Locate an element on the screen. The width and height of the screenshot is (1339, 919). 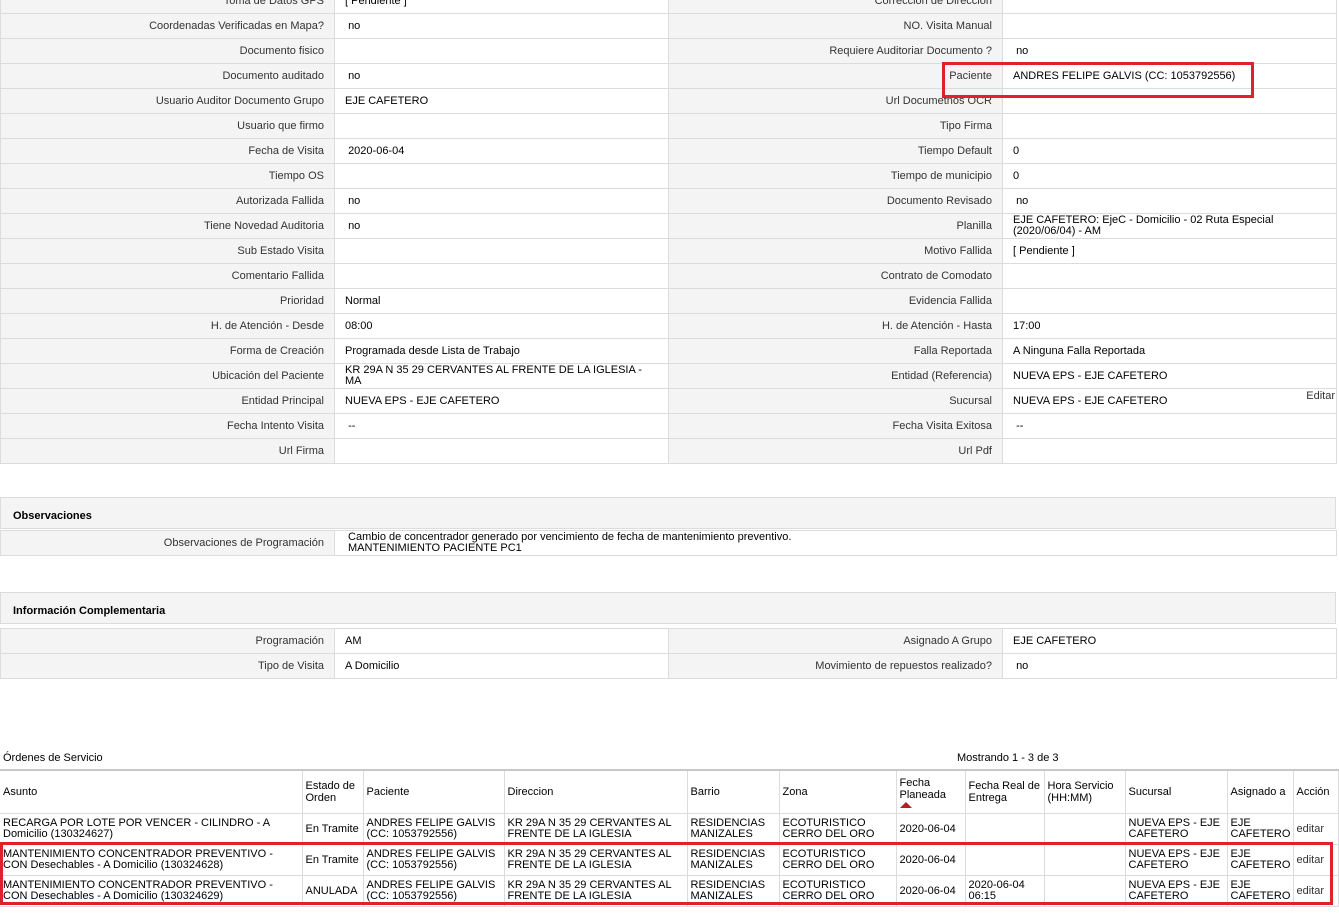
field-row: Usuario que firmo Tipo Firma is located at coordinates (668, 126).